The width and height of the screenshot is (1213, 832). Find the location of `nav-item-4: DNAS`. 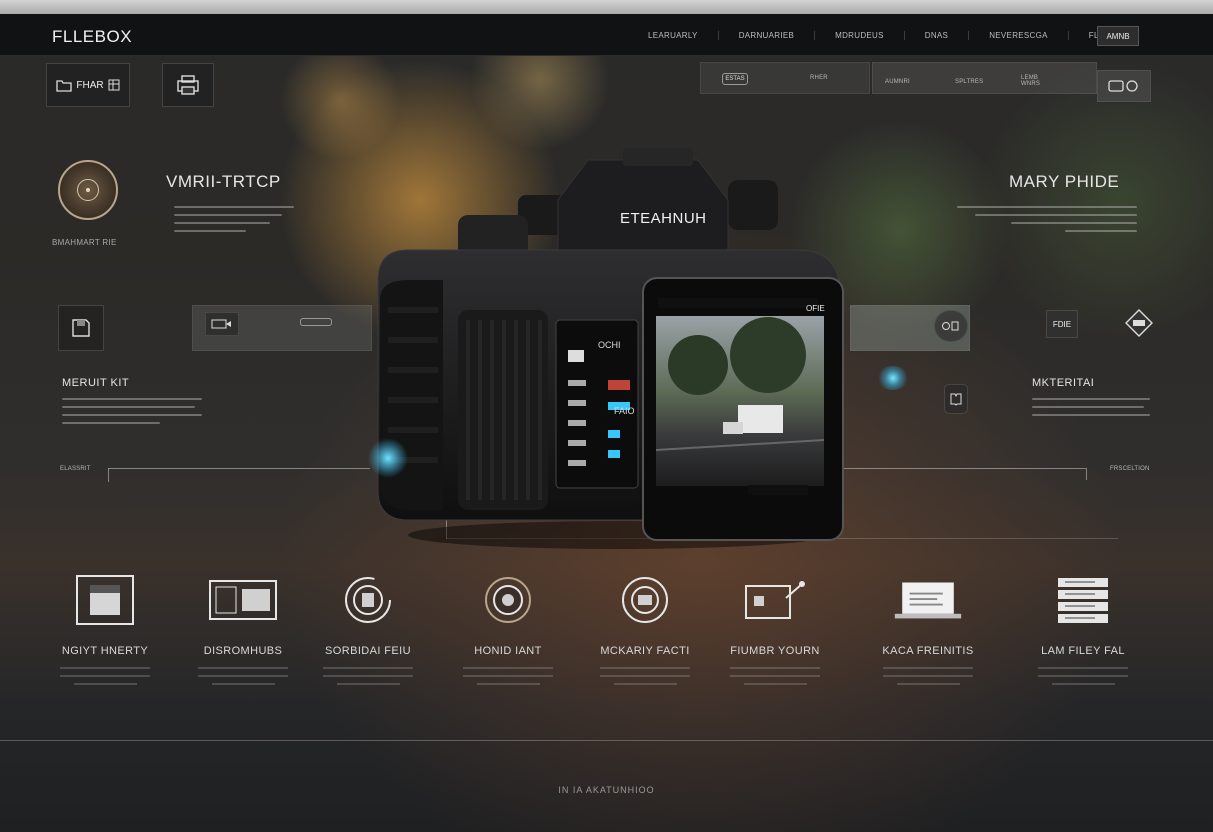

nav-item-4: DNAS is located at coordinates (937, 35).